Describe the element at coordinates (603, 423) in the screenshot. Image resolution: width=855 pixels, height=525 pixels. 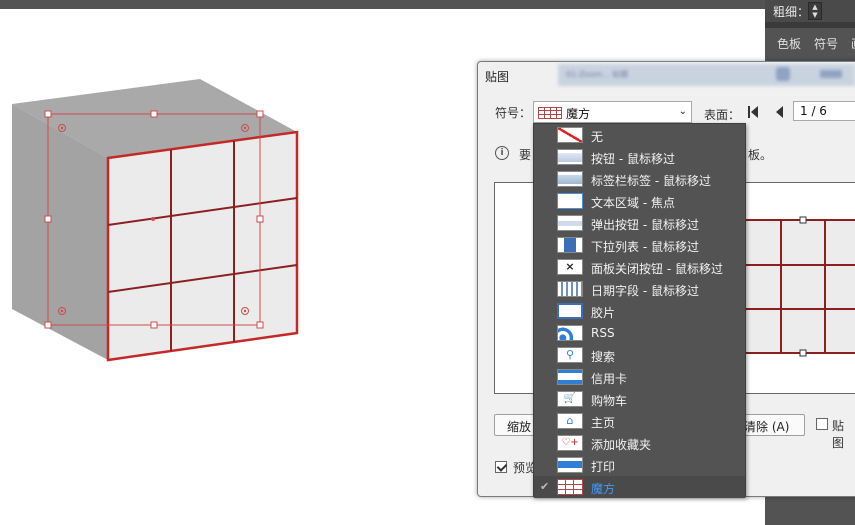
I see `list-item-label: 主页` at that location.